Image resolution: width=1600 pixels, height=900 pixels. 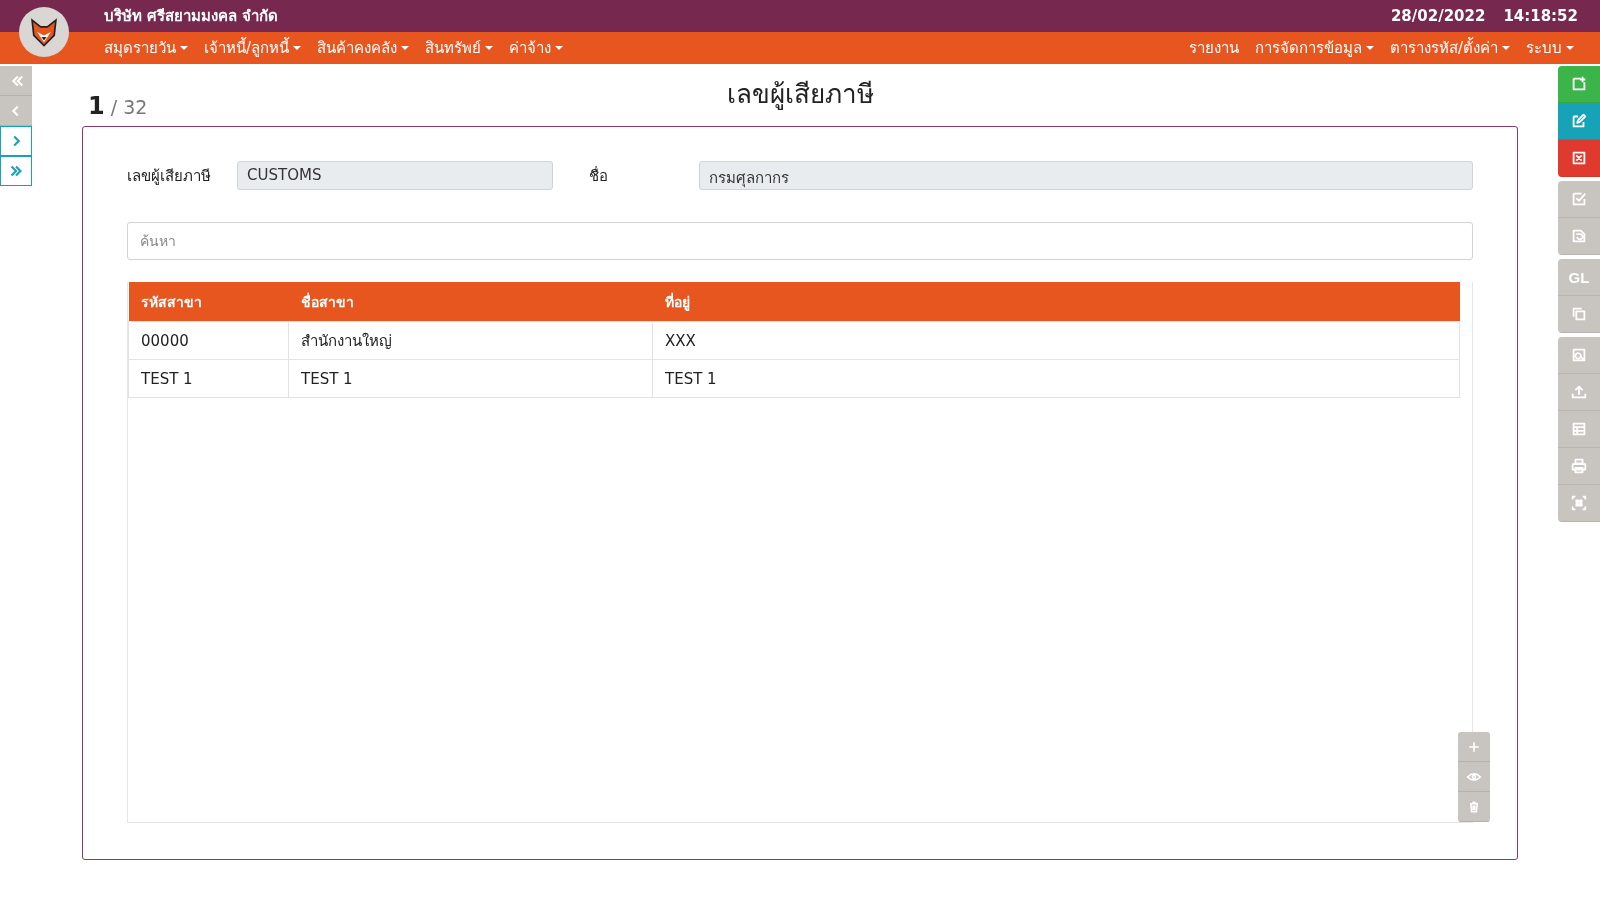 What do you see at coordinates (1474, 807) in the screenshot?
I see `trash-button` at bounding box center [1474, 807].